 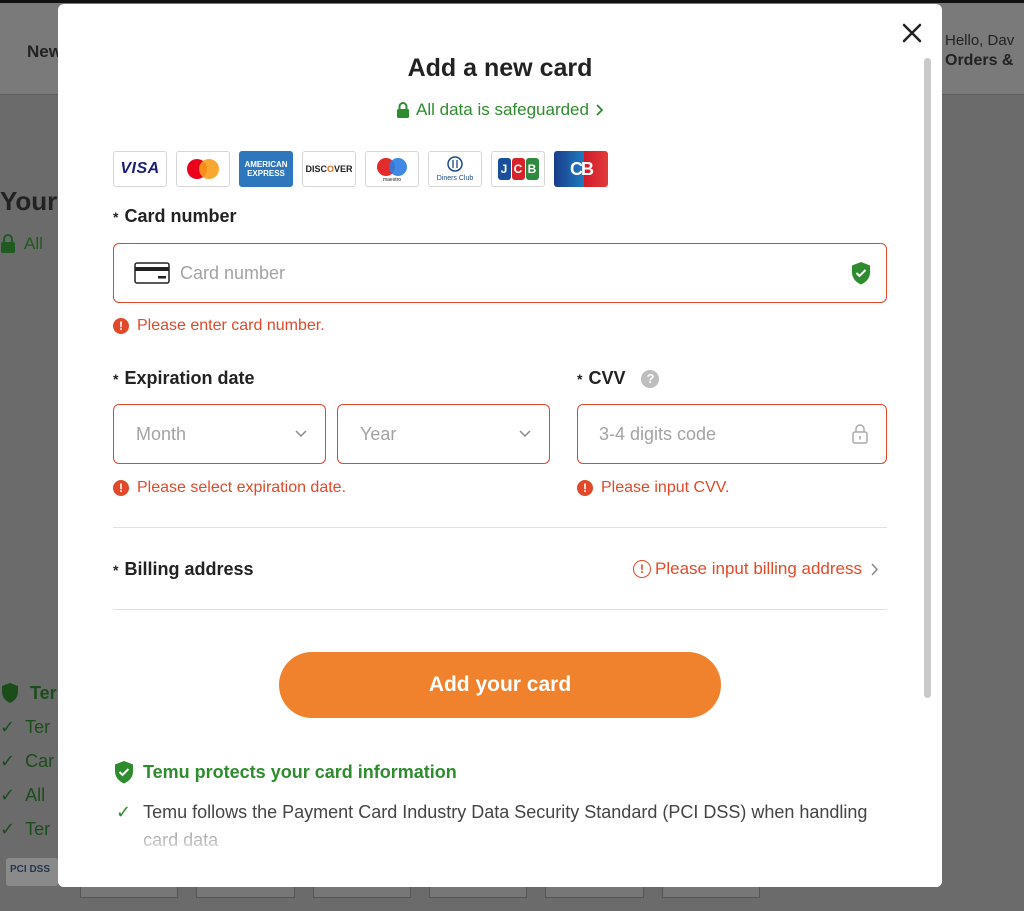 I want to click on add-card-button: Add your card, so click(x=500, y=685).